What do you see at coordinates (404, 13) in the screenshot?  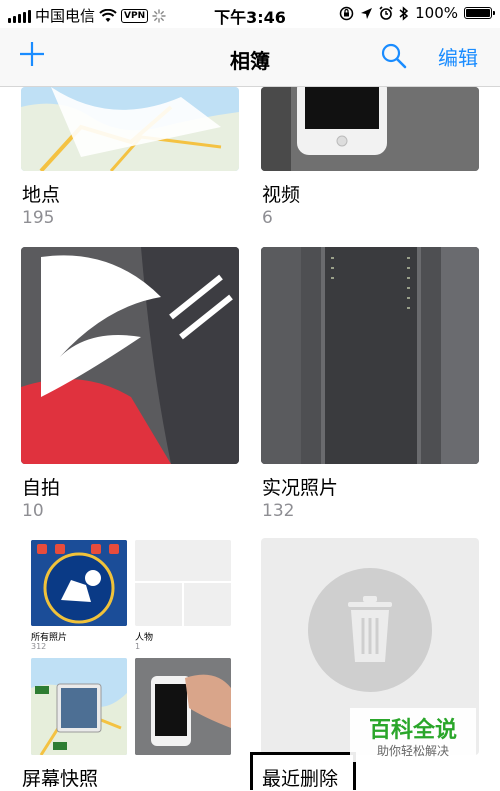 I see `bluetooth-icon` at bounding box center [404, 13].